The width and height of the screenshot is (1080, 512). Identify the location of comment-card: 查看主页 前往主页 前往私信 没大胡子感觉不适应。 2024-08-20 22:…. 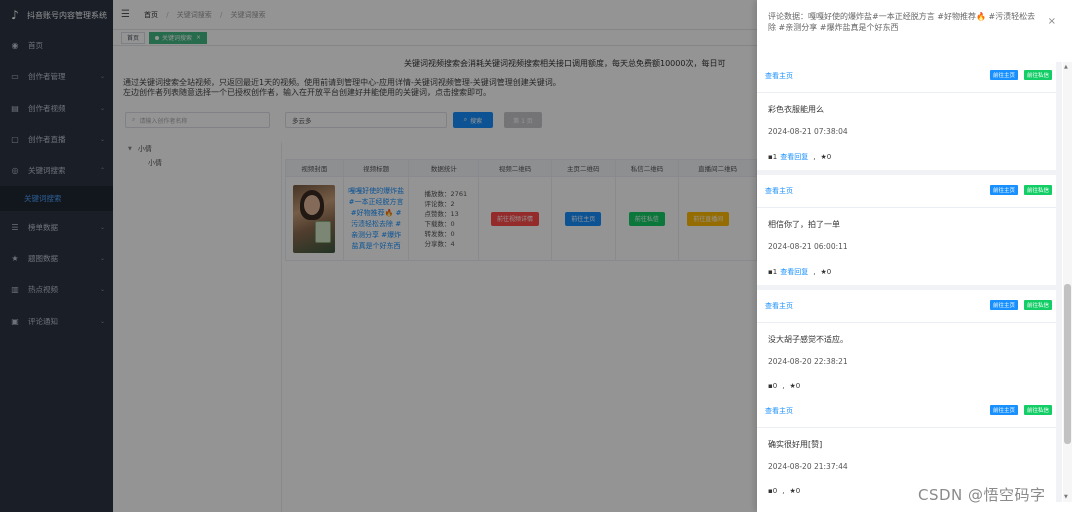
(906, 345).